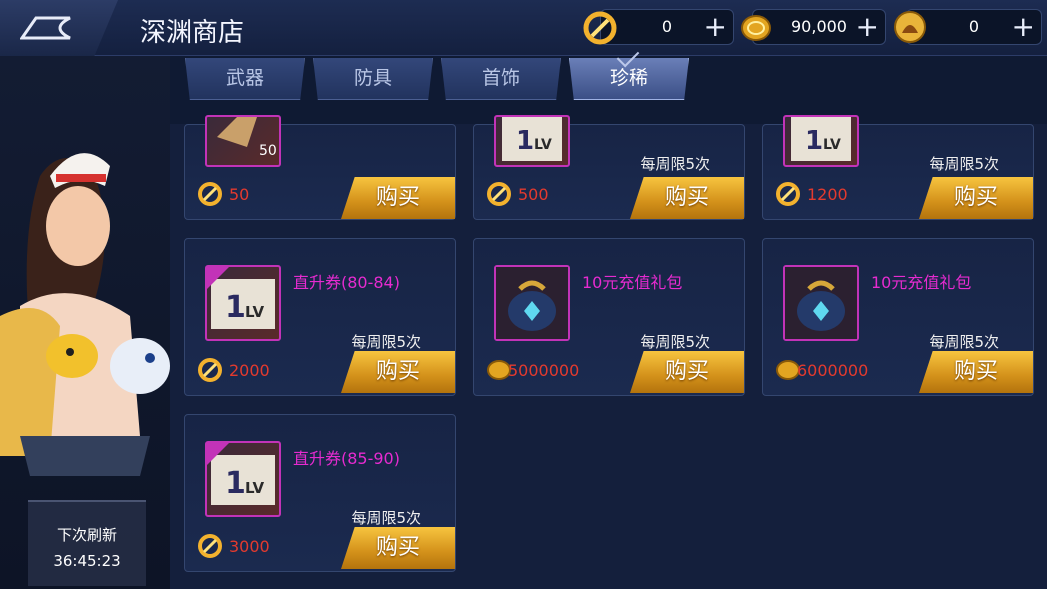 The width and height of the screenshot is (1047, 589). I want to click on shop-item-card: 10元充值礼包 每周限5次 6000000 购买, so click(898, 317).